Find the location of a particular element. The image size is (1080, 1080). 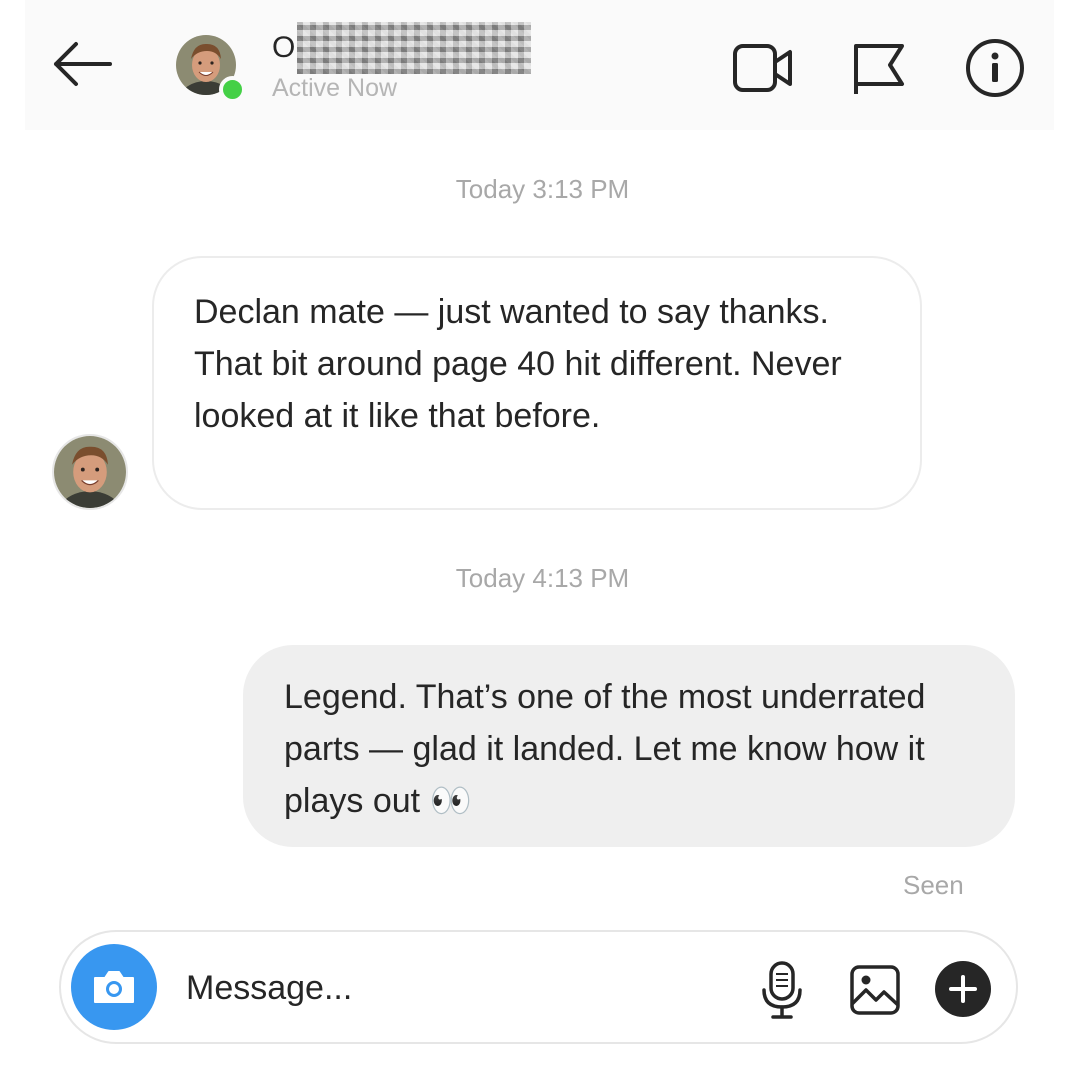

avatar is located at coordinates (90, 472).